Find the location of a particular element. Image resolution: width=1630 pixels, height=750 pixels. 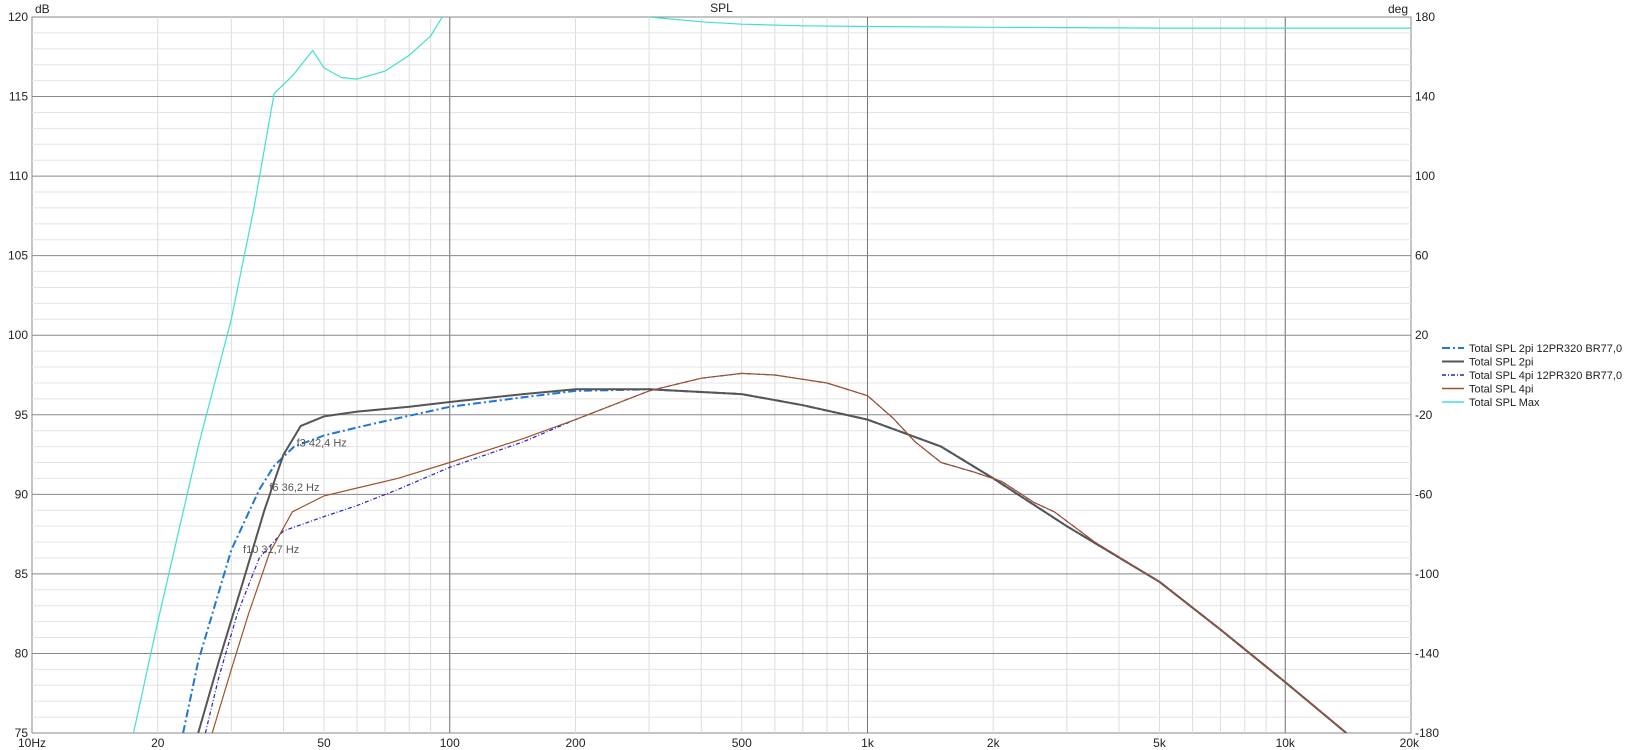

y-tick-label: 85 is located at coordinates (22, 574).